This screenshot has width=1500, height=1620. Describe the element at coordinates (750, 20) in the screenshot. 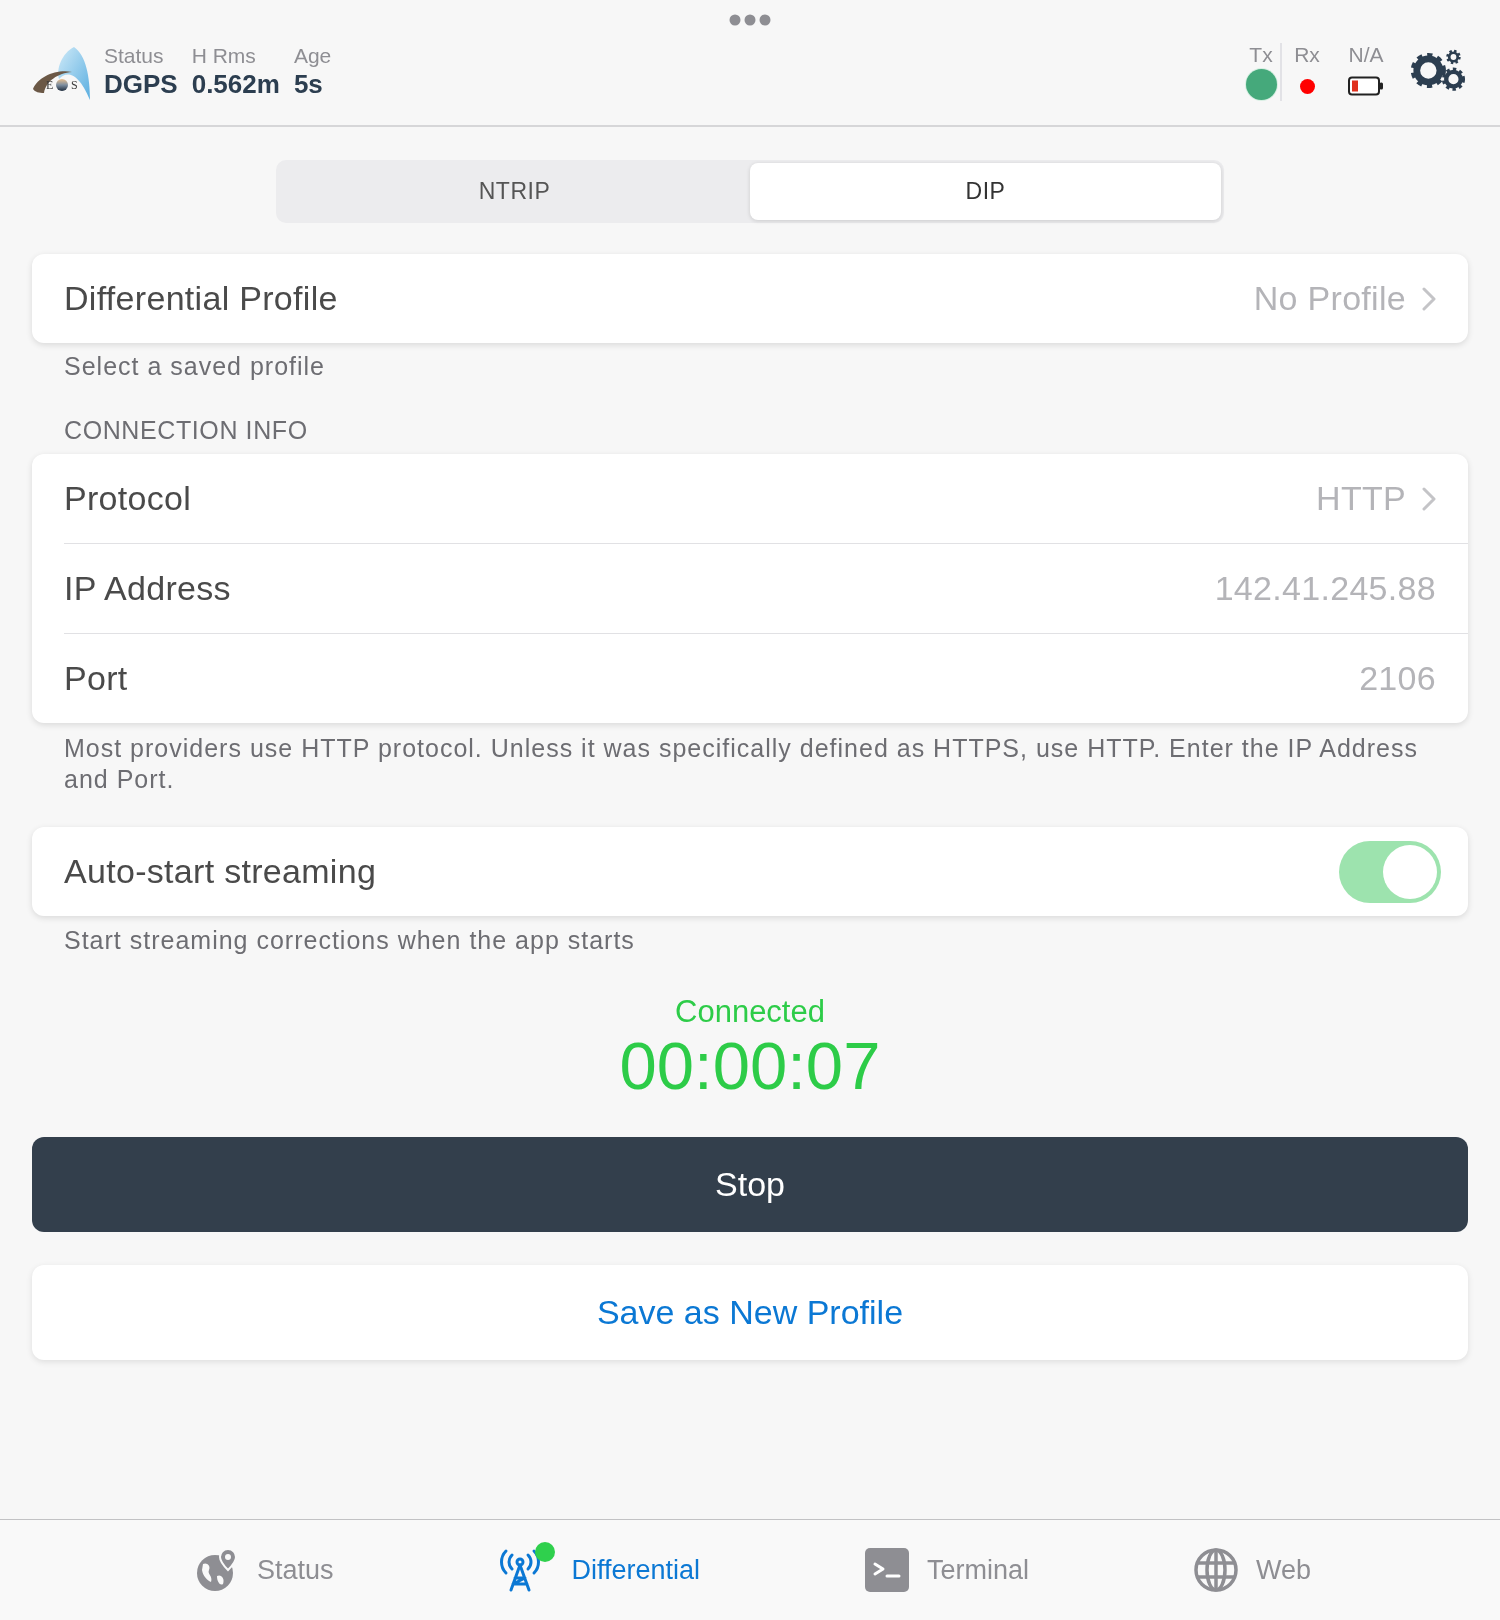

I see `more-icon` at that location.